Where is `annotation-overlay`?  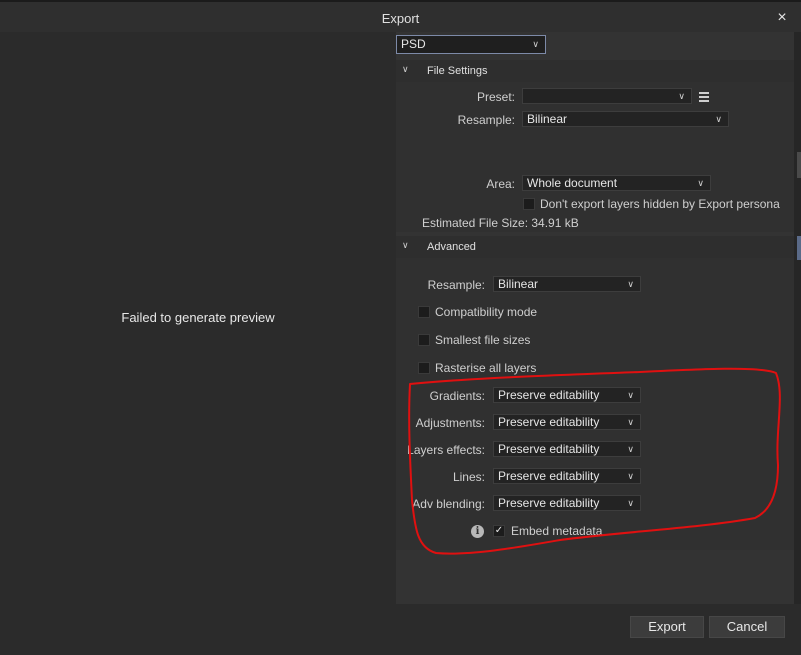
annotation-overlay is located at coordinates (594, 461).